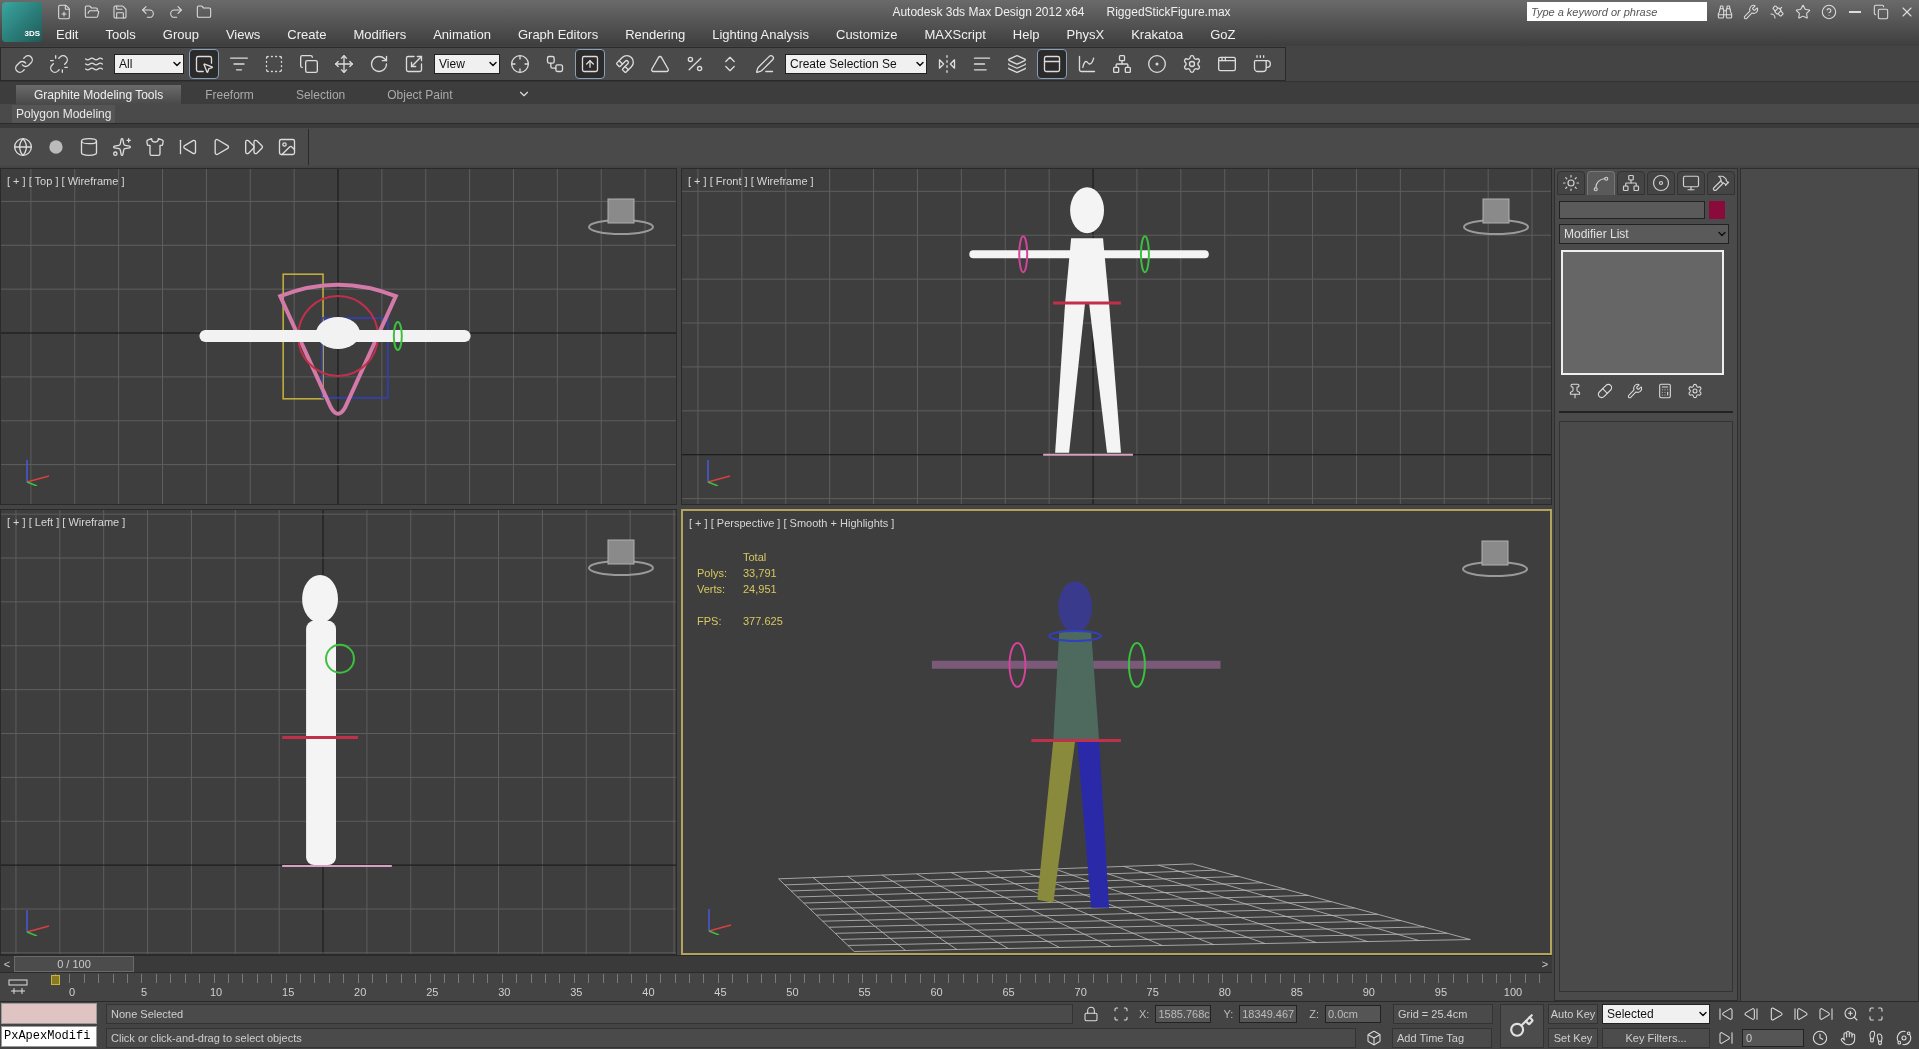  I want to click on open-file-icon, so click(92, 11).